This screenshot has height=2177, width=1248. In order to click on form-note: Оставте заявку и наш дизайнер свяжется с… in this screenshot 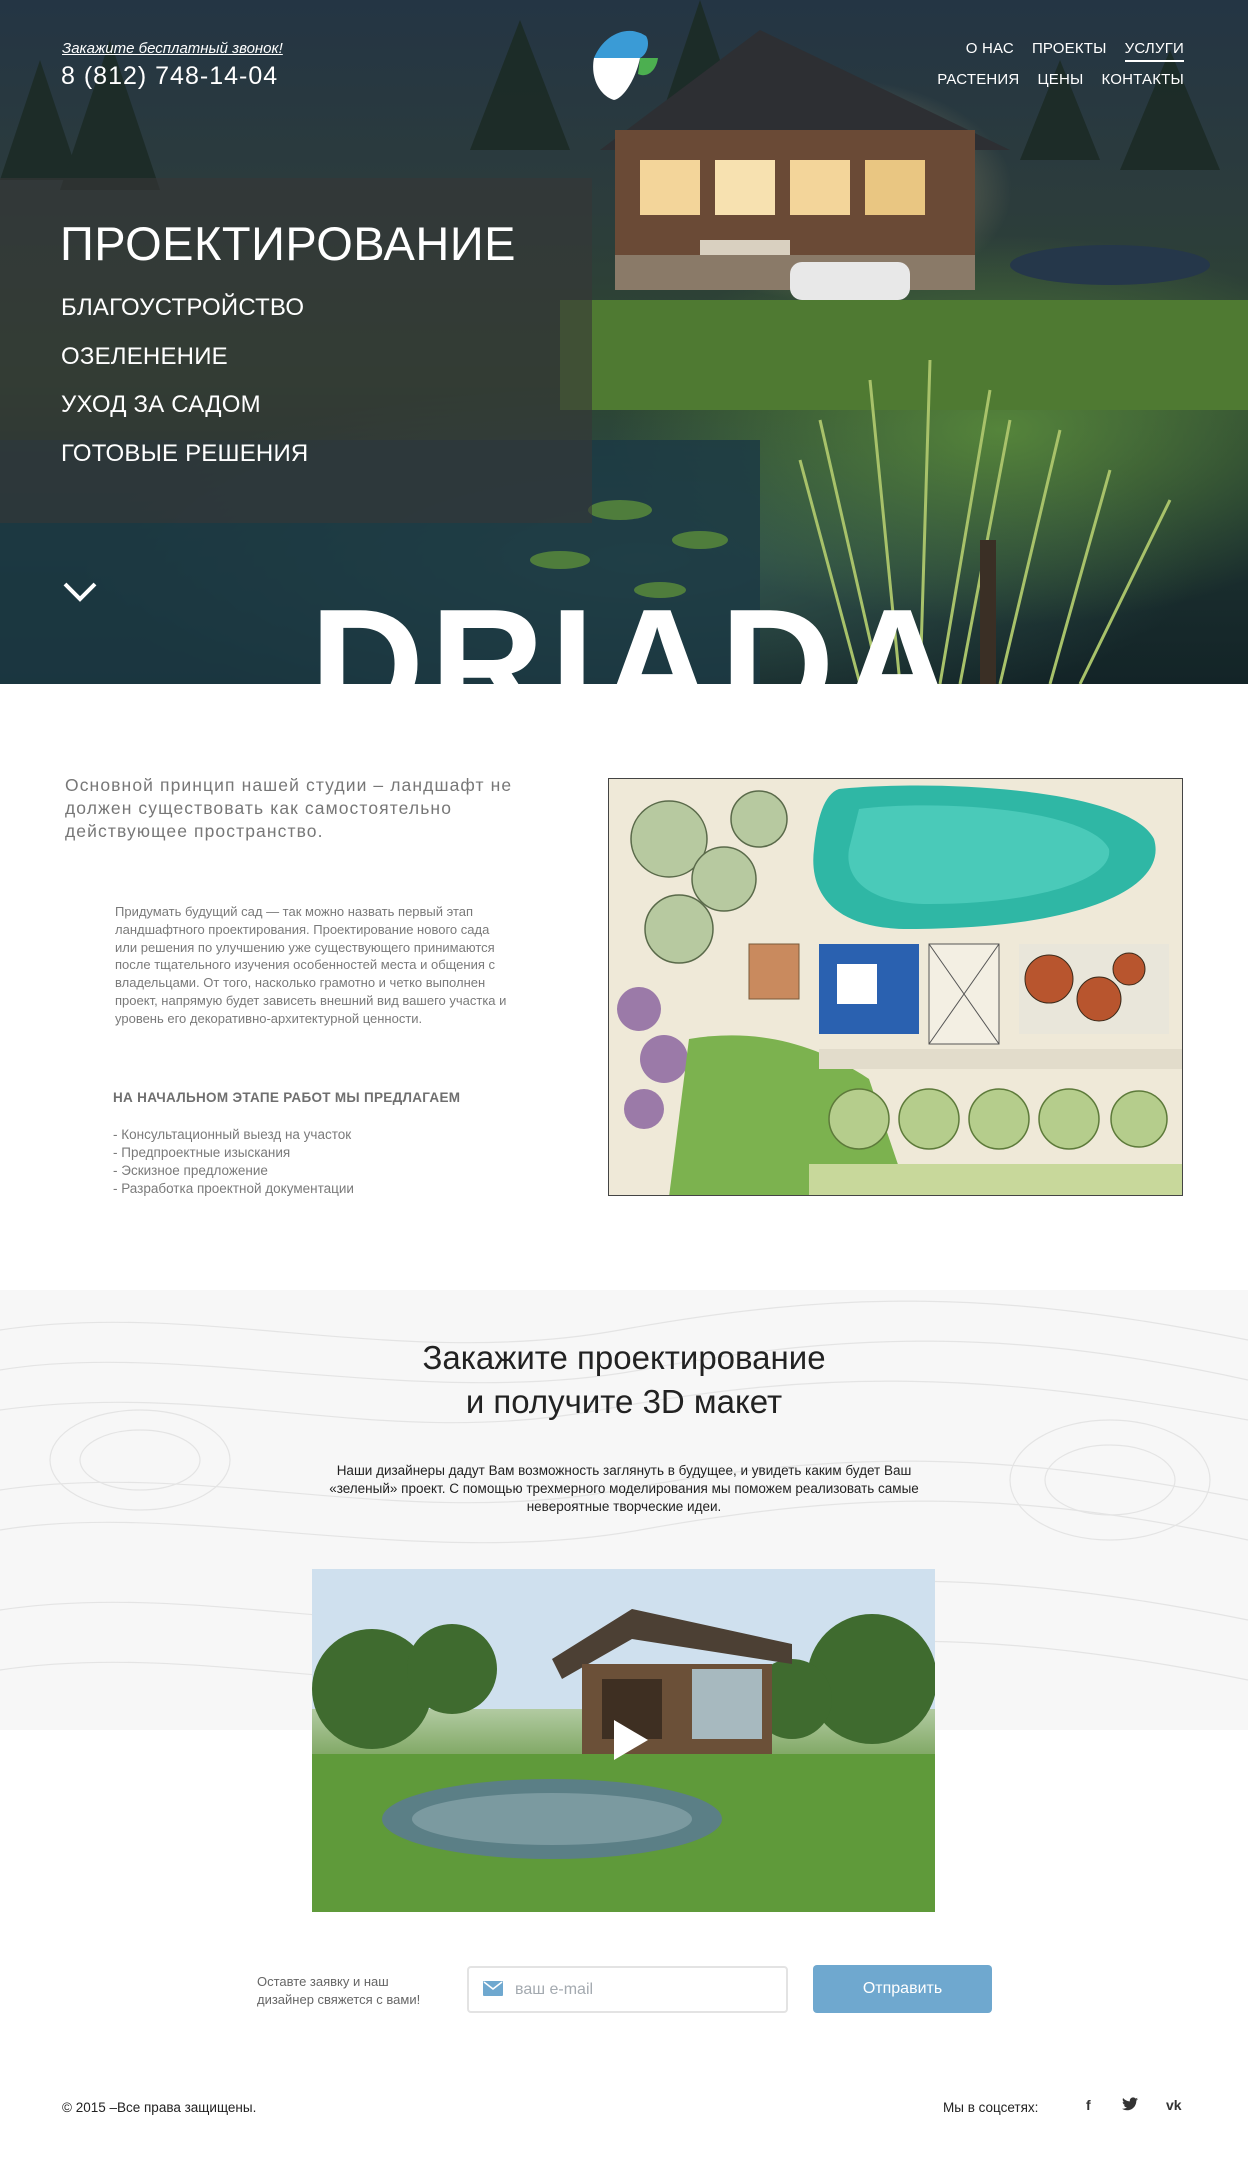, I will do `click(339, 1990)`.